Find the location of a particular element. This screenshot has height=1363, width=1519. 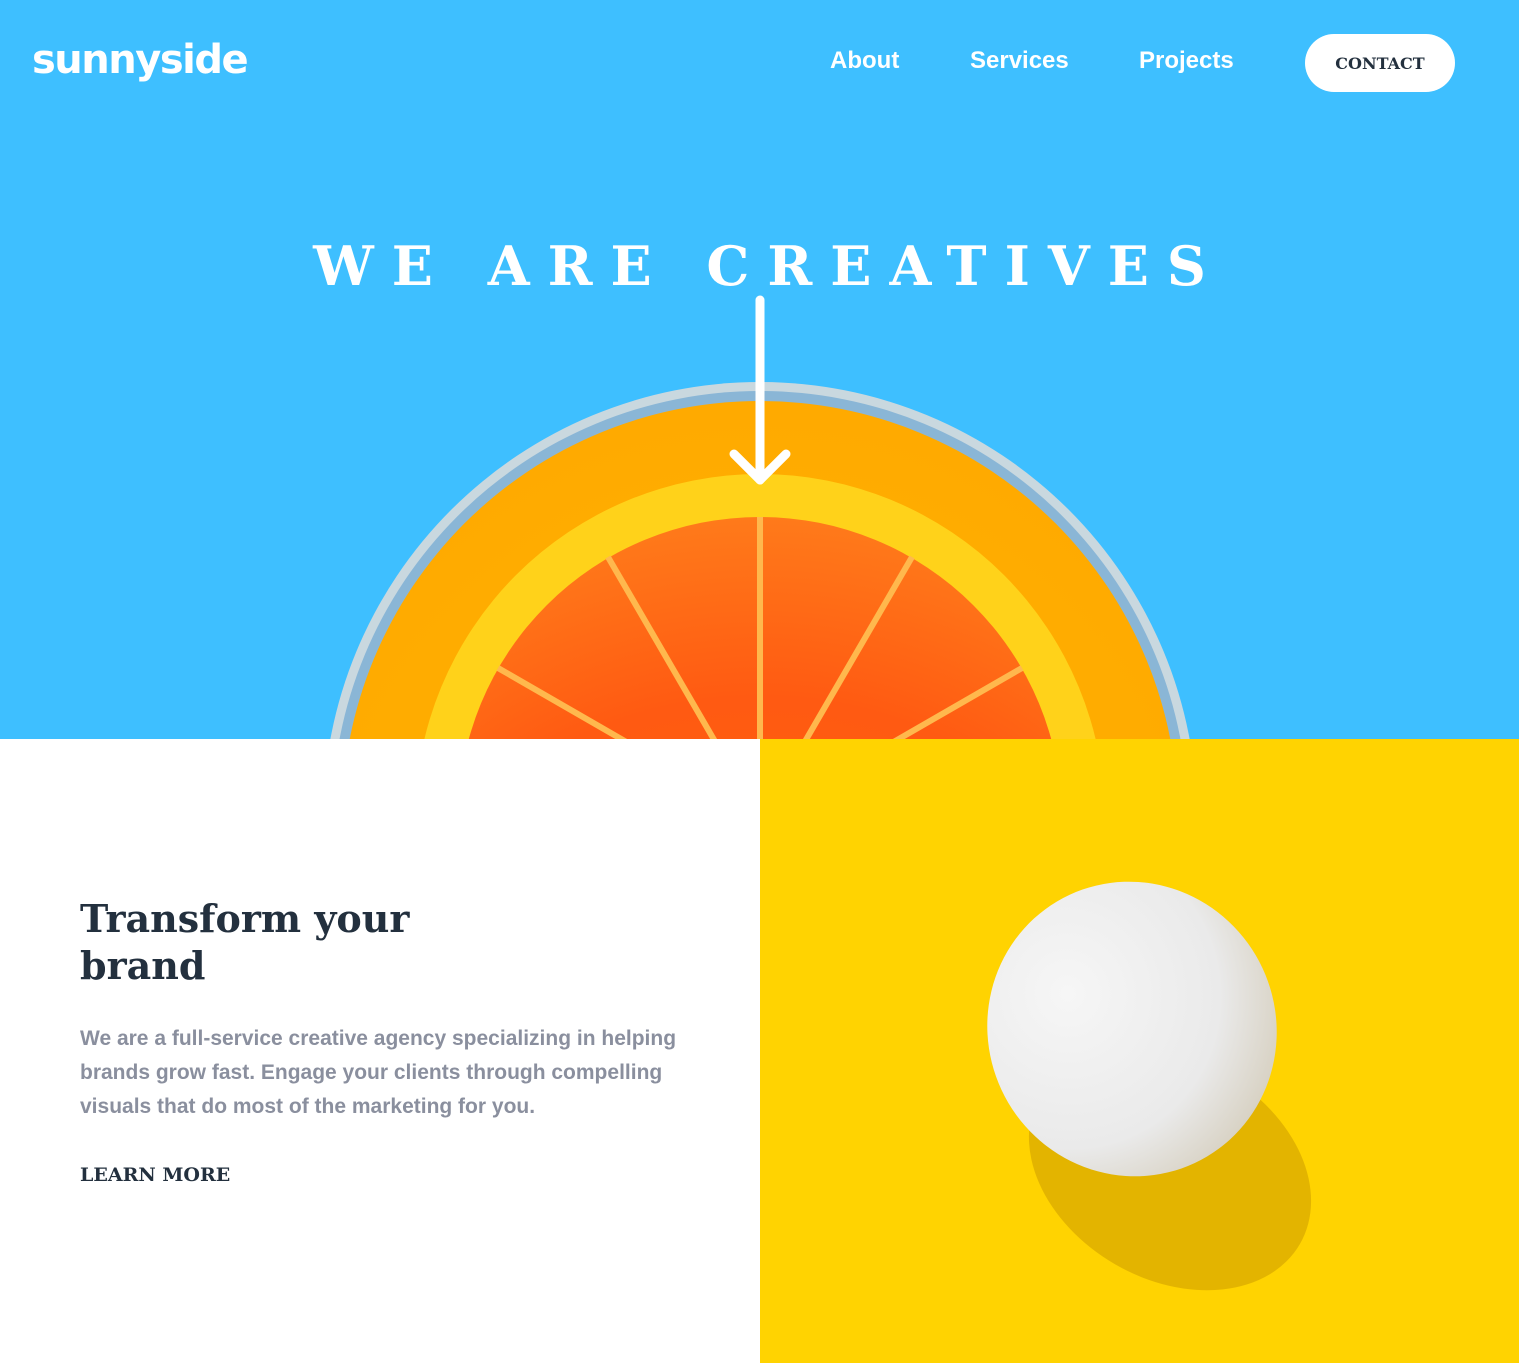

logo: sunnyside is located at coordinates (140, 60).